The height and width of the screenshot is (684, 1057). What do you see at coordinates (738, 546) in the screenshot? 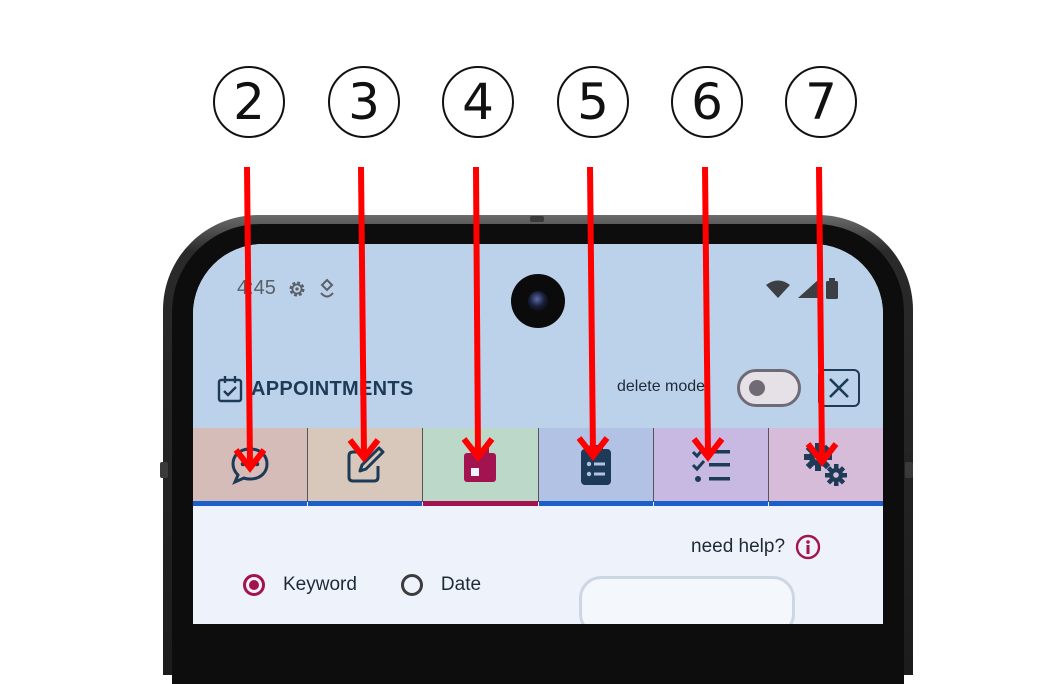
I see `help-label: need help?` at bounding box center [738, 546].